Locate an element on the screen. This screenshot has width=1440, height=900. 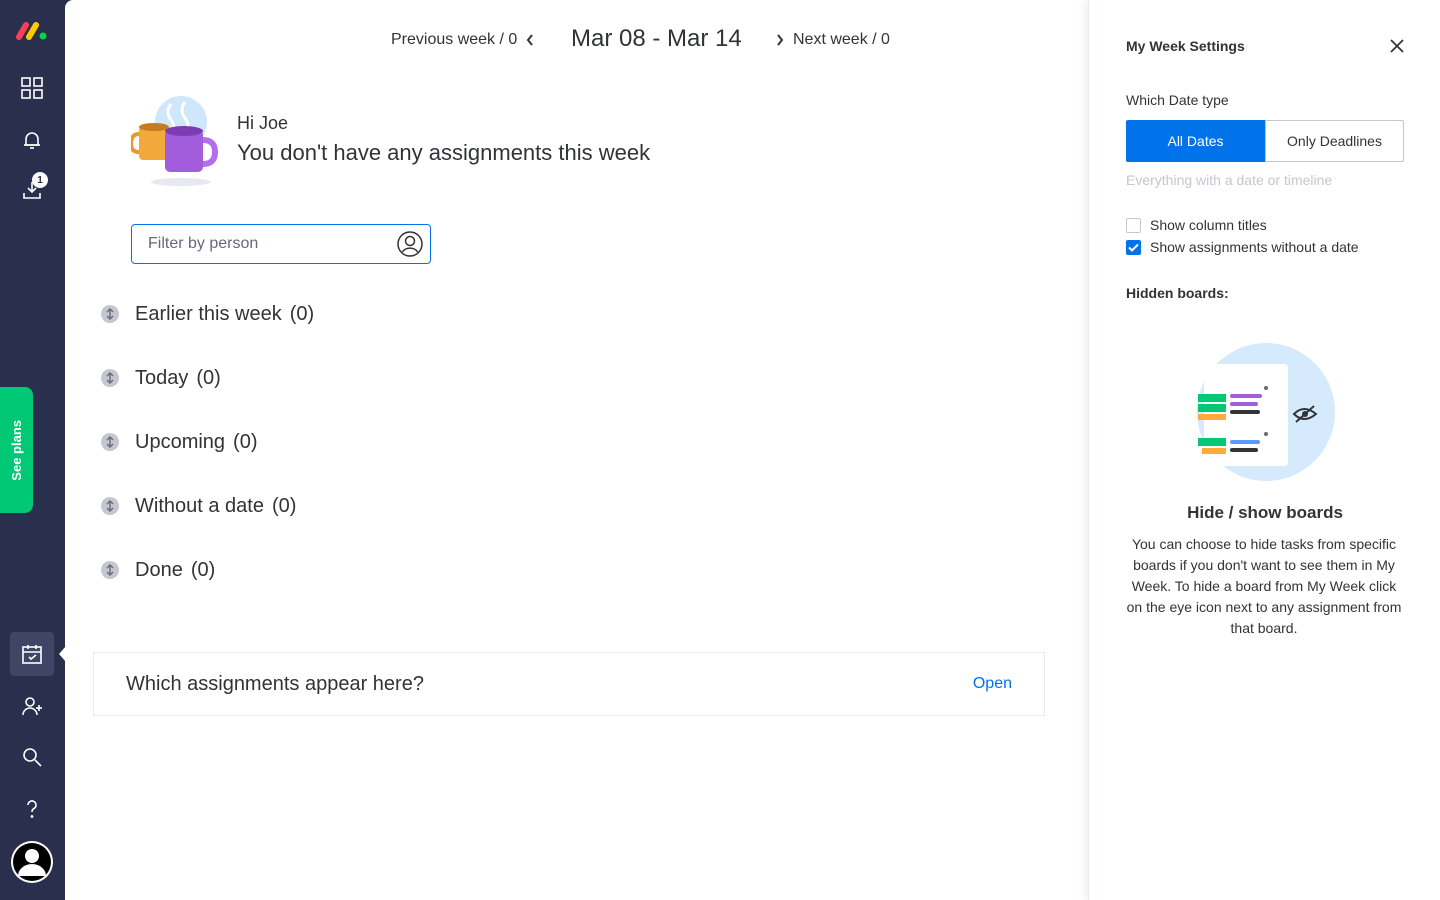
coffee-mugs-illustration is located at coordinates (175, 141).